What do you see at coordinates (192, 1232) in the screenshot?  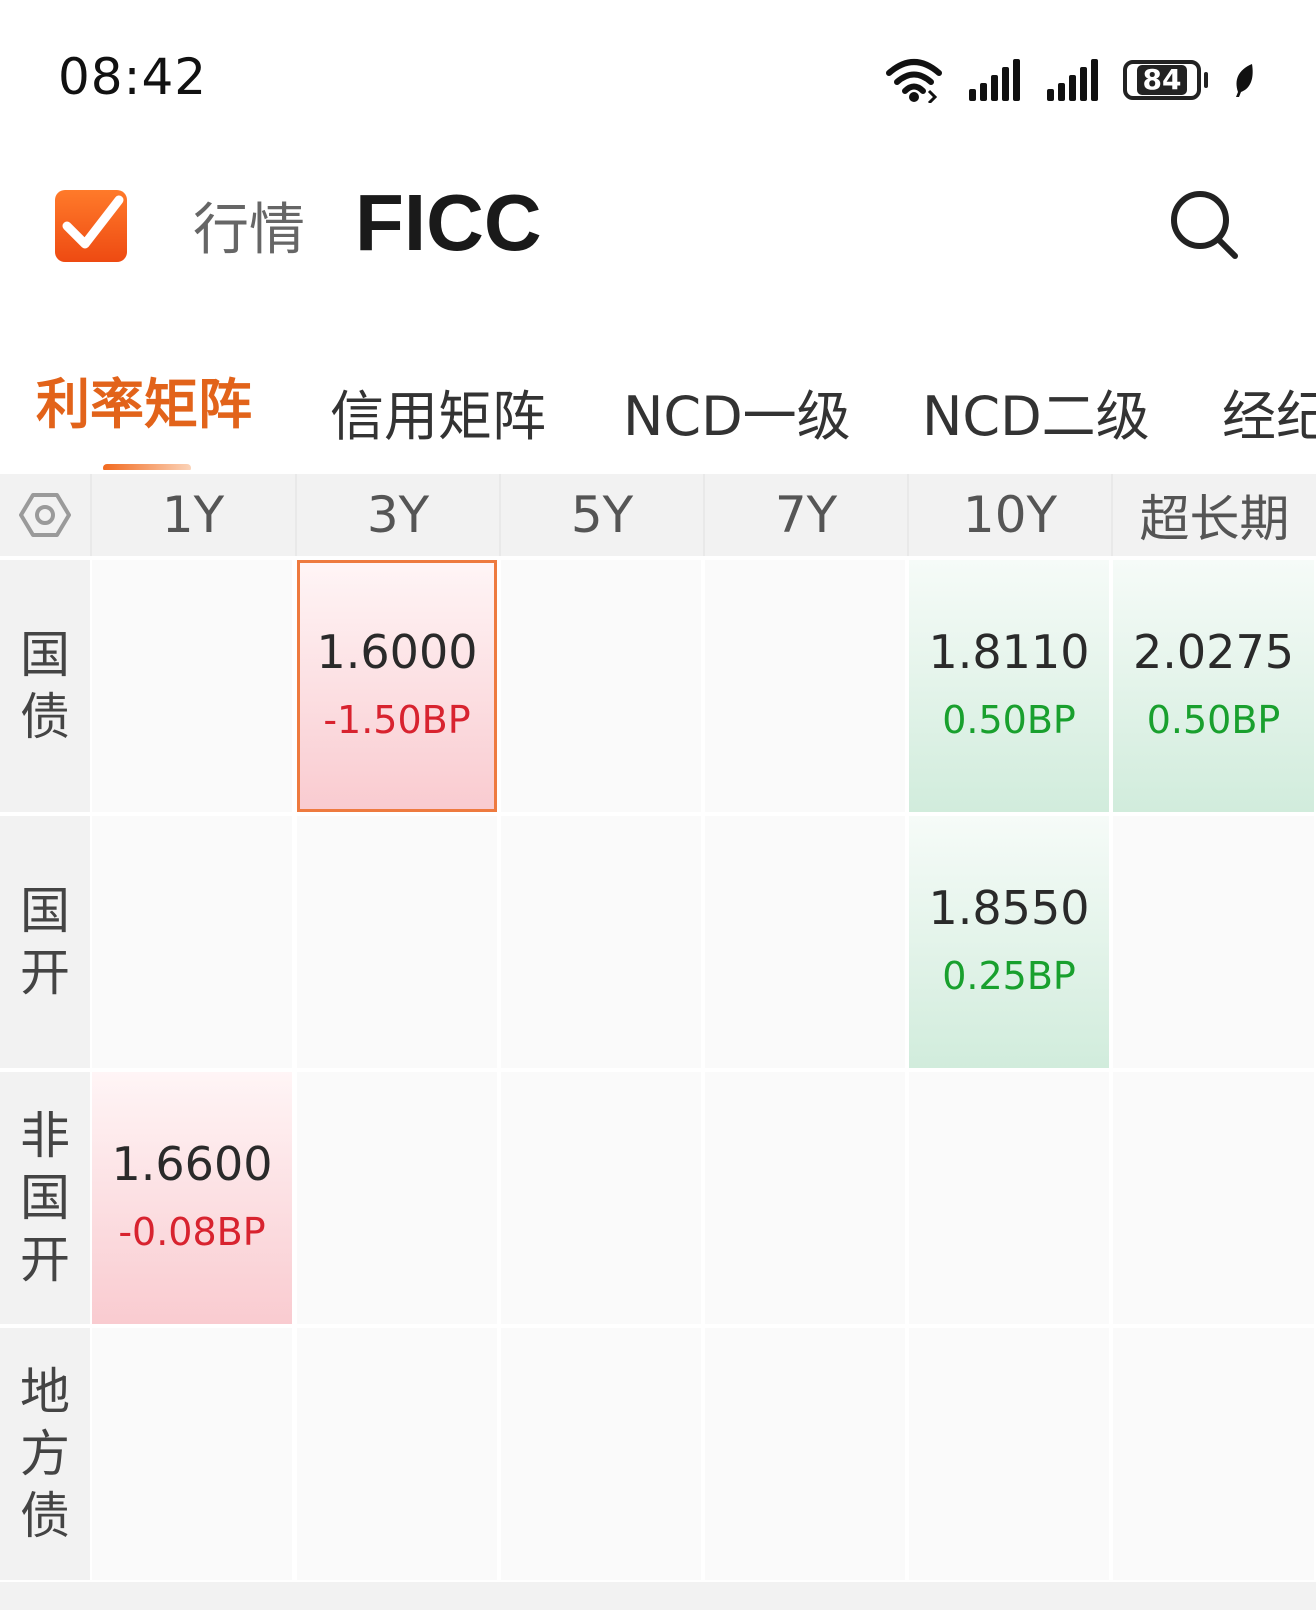 I see `yield-change: -0.08BP` at bounding box center [192, 1232].